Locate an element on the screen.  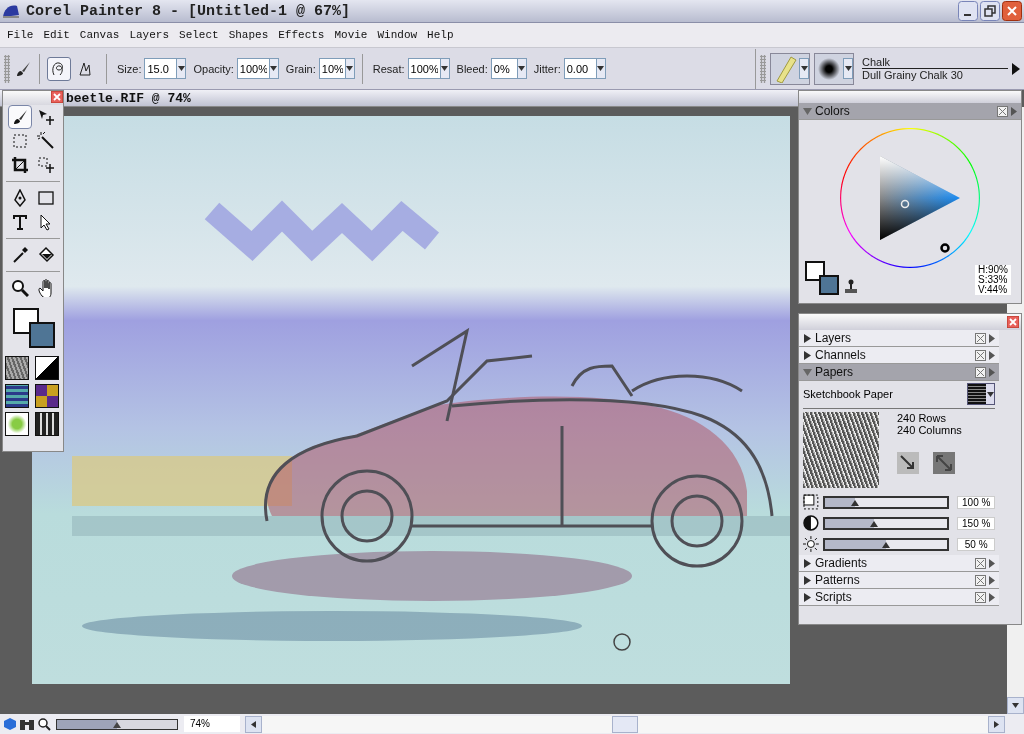
palette-title: Layers is located at coordinates (834, 338).